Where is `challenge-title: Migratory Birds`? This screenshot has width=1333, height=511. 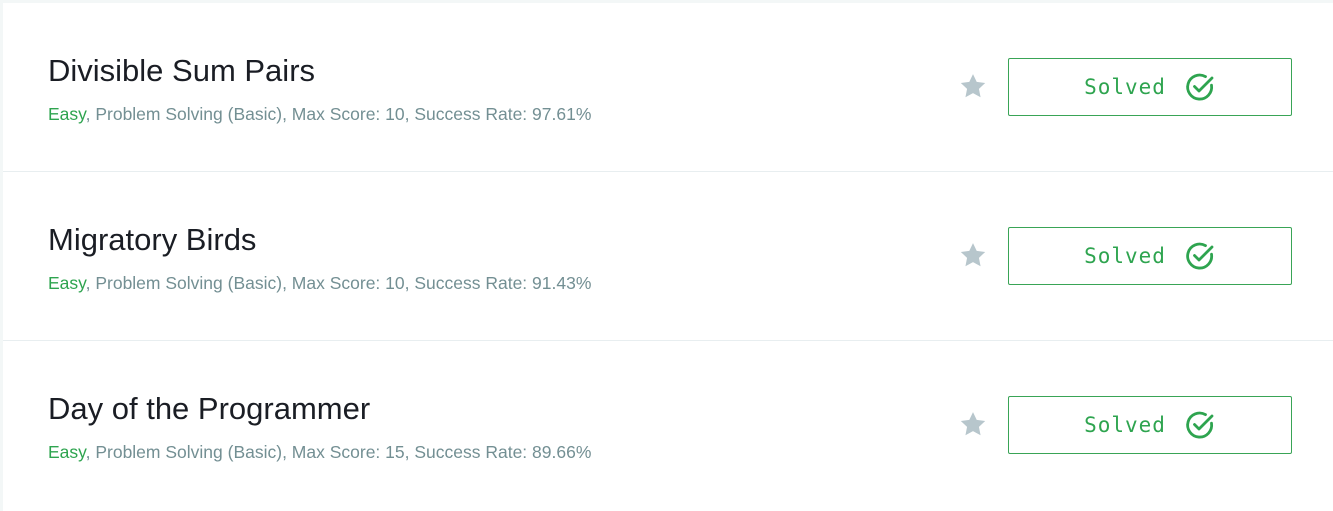
challenge-title: Migratory Birds is located at coordinates (152, 240).